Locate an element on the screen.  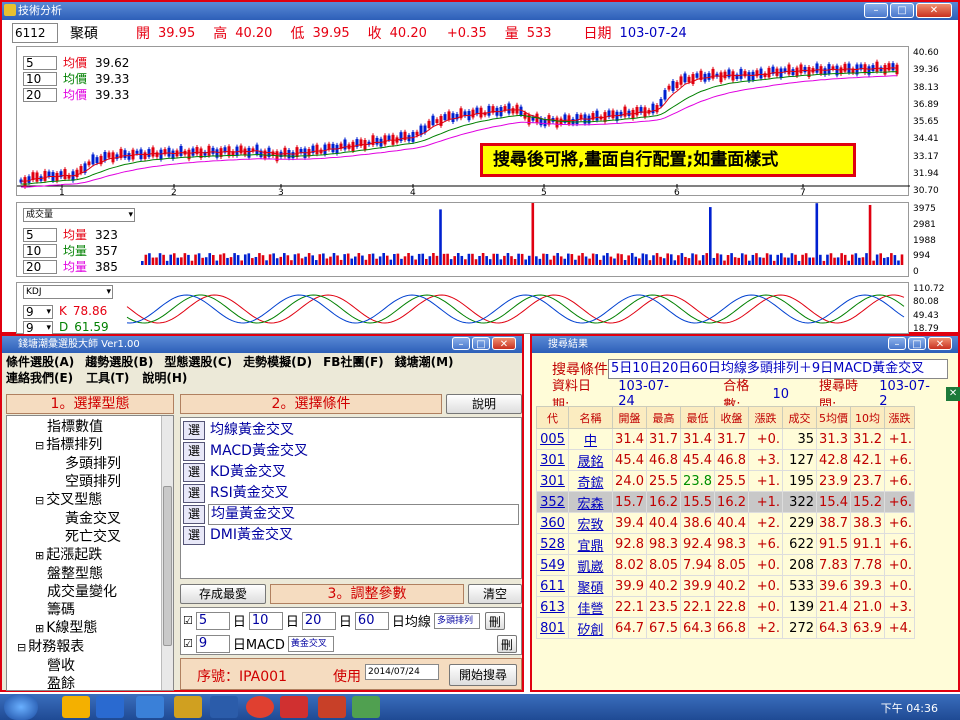
column-header: 5均價 is located at coordinates (833, 417).